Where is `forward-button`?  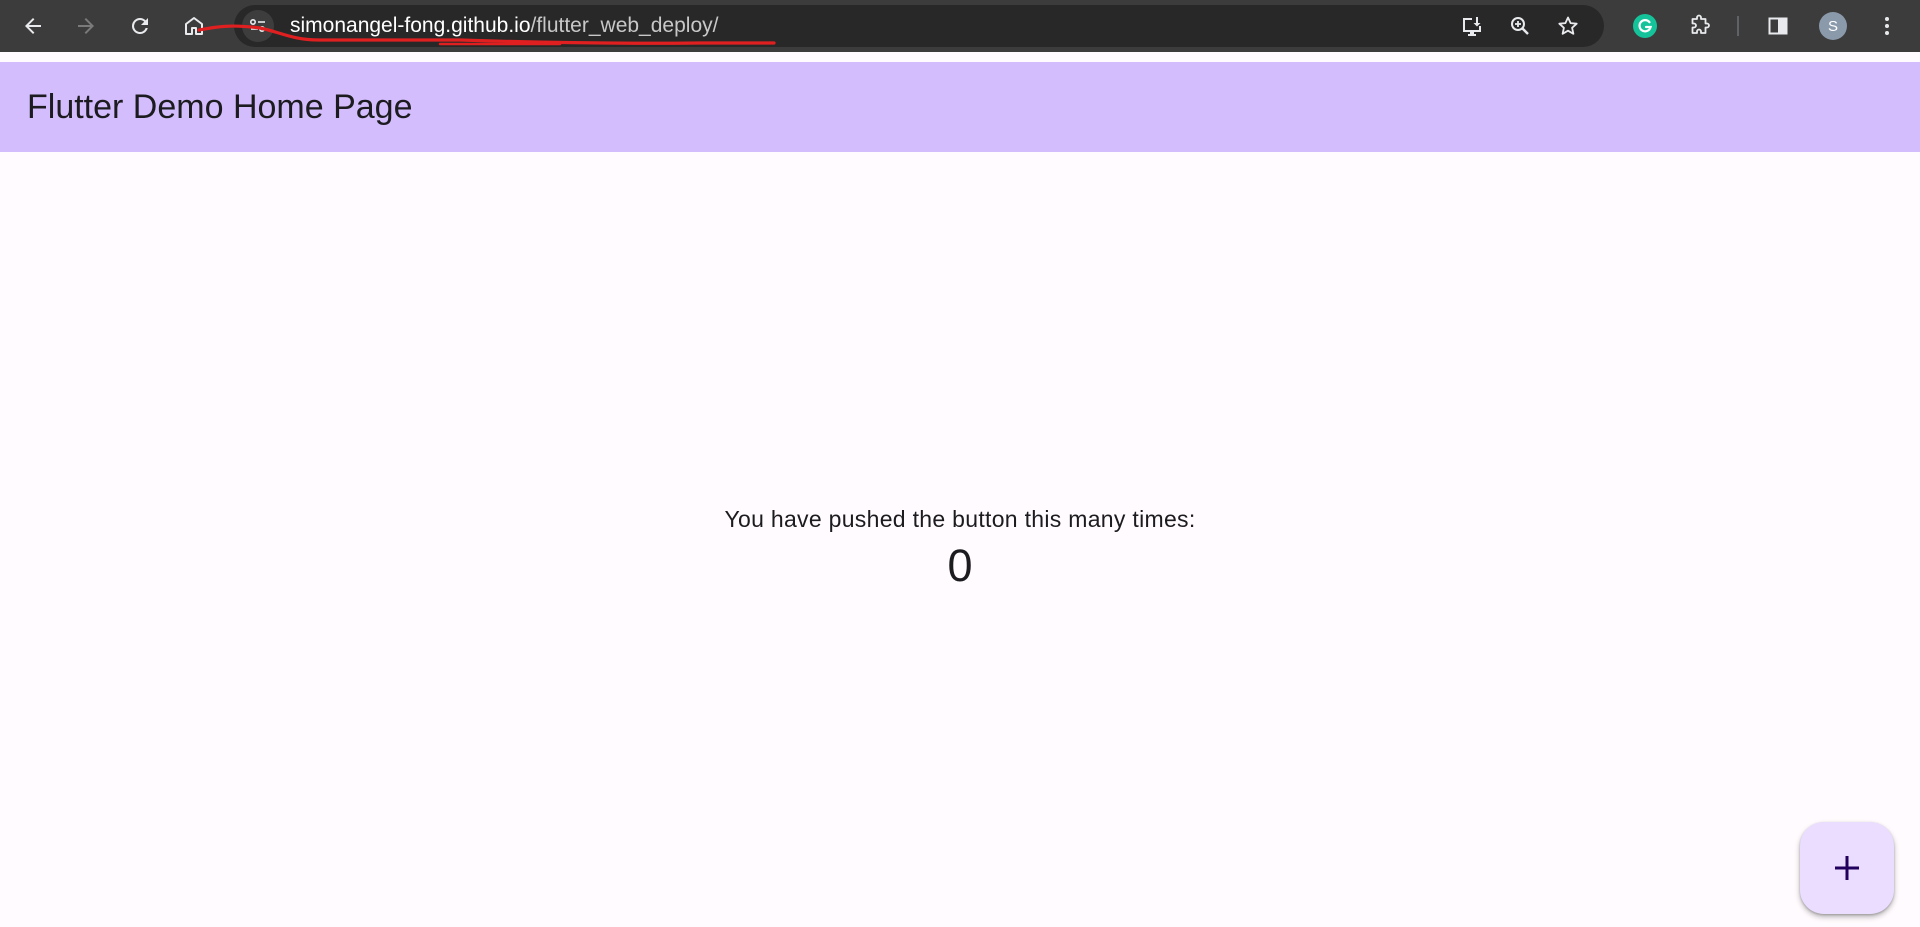 forward-button is located at coordinates (86, 26).